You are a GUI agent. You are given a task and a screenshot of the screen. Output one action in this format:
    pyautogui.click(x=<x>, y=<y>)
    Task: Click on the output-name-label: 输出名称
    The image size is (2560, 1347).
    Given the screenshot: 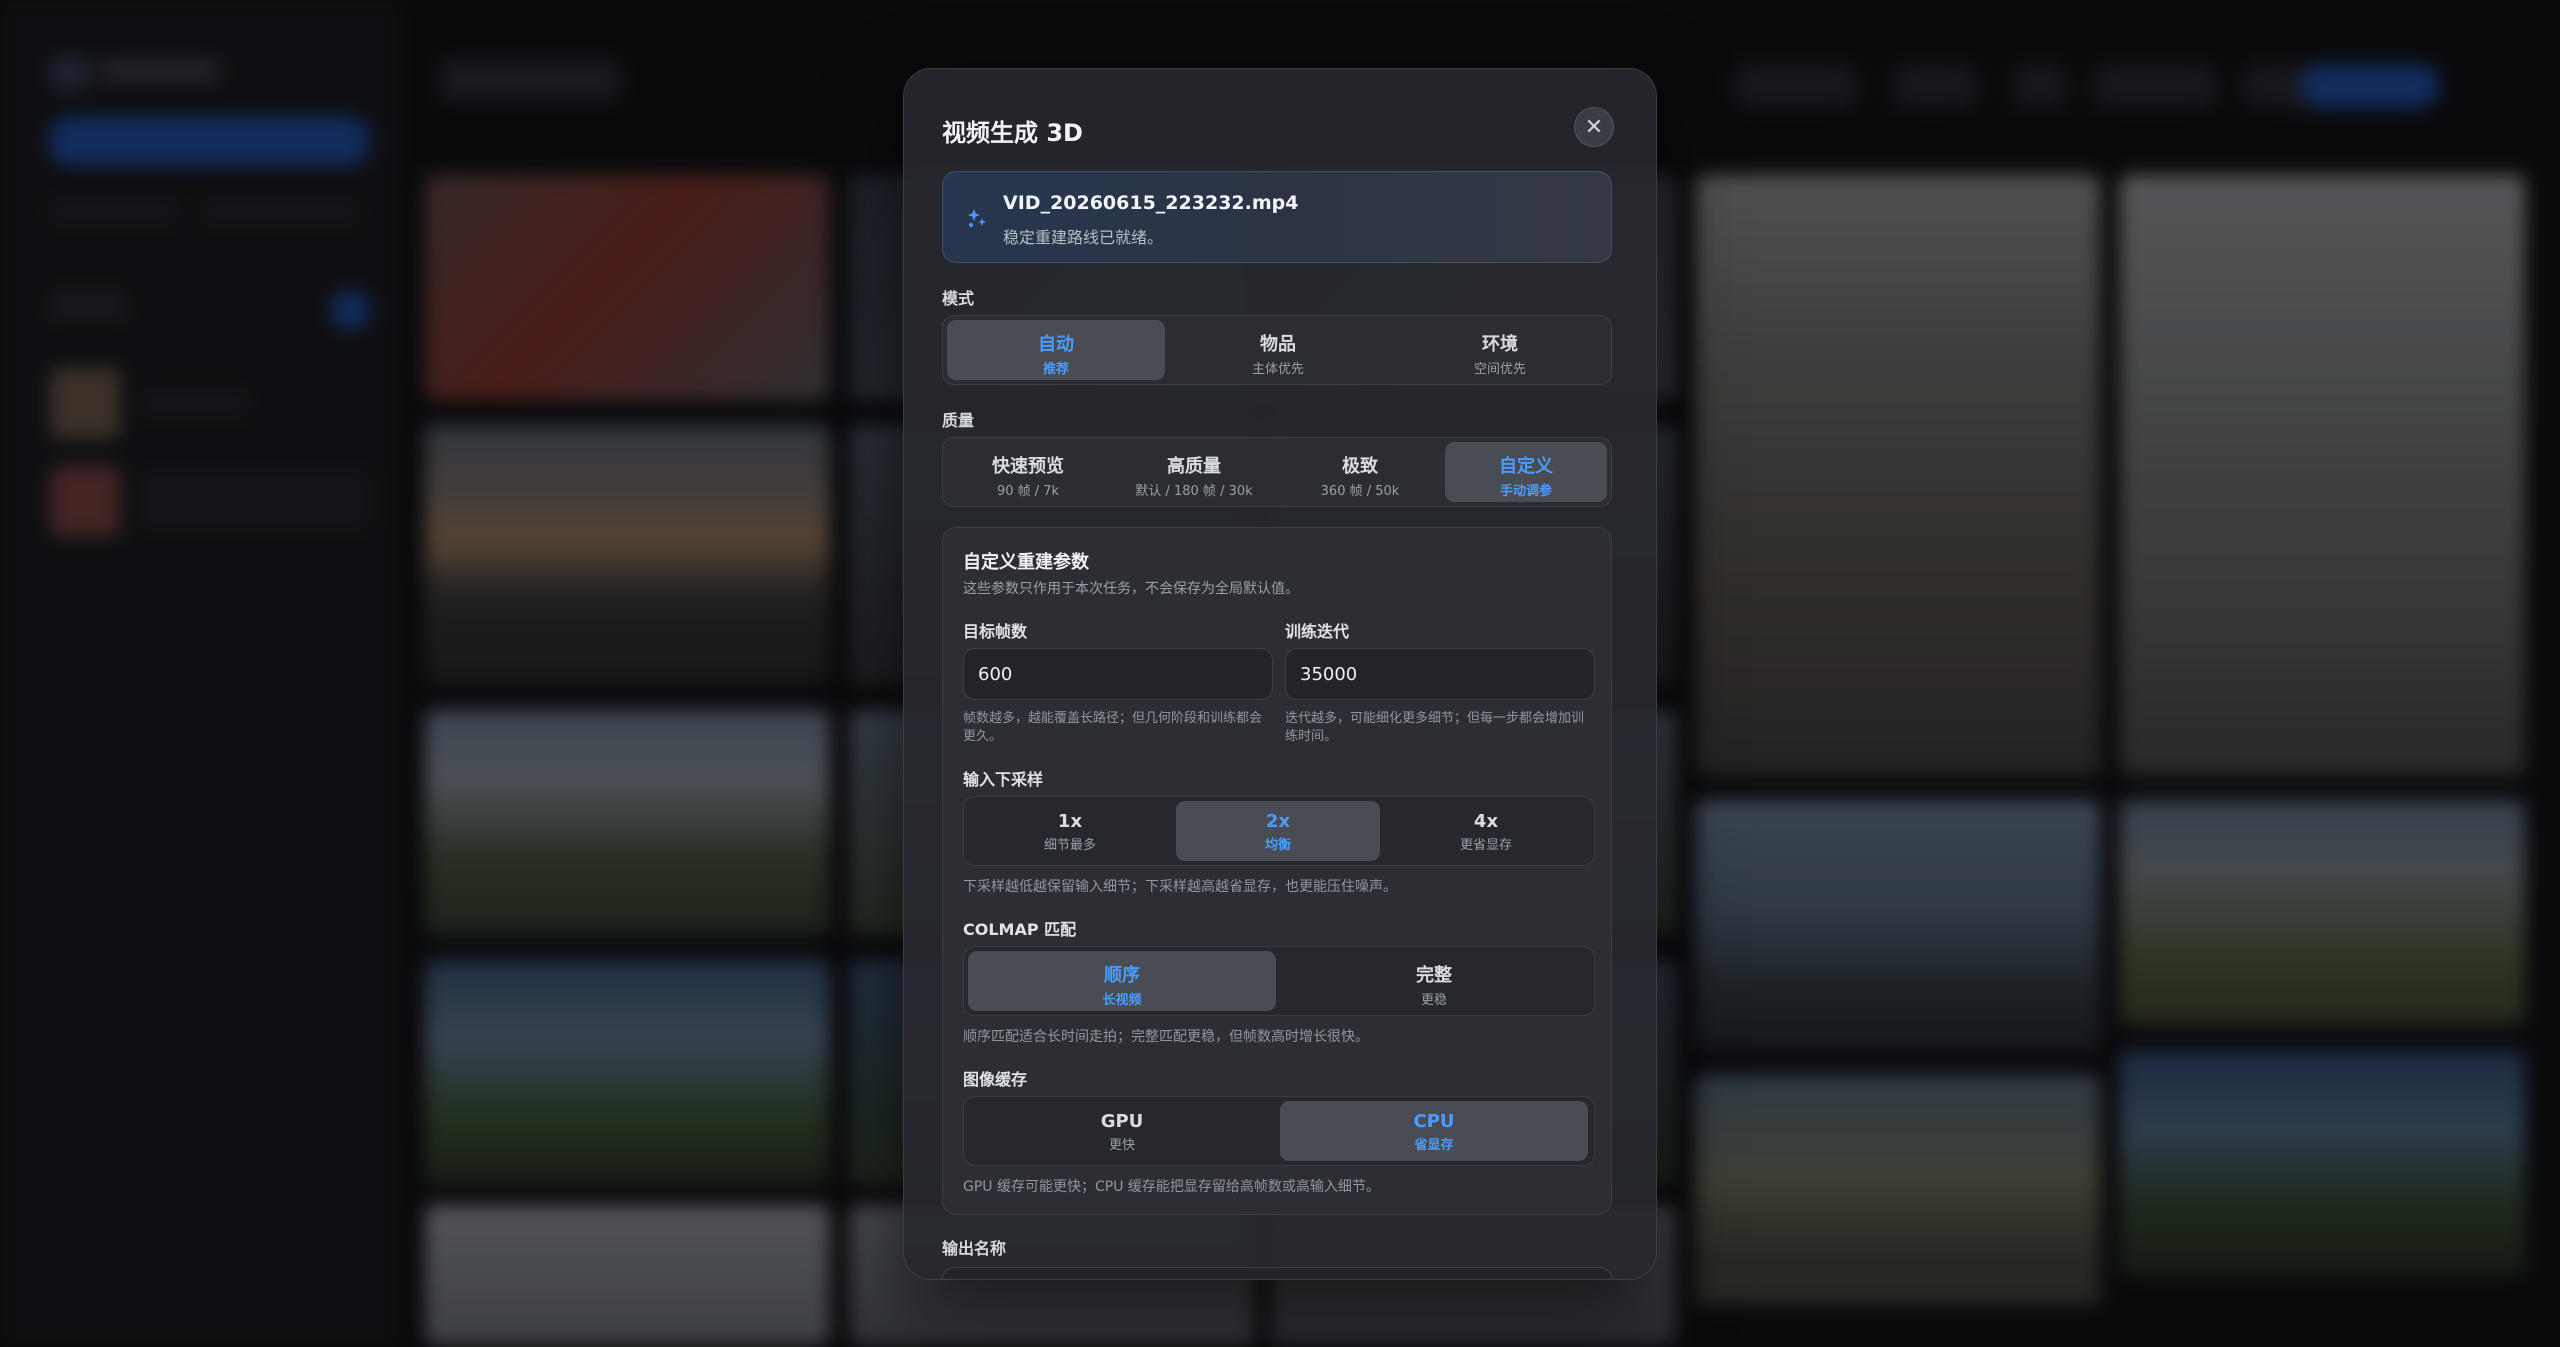 What is the action you would take?
    pyautogui.click(x=974, y=1248)
    